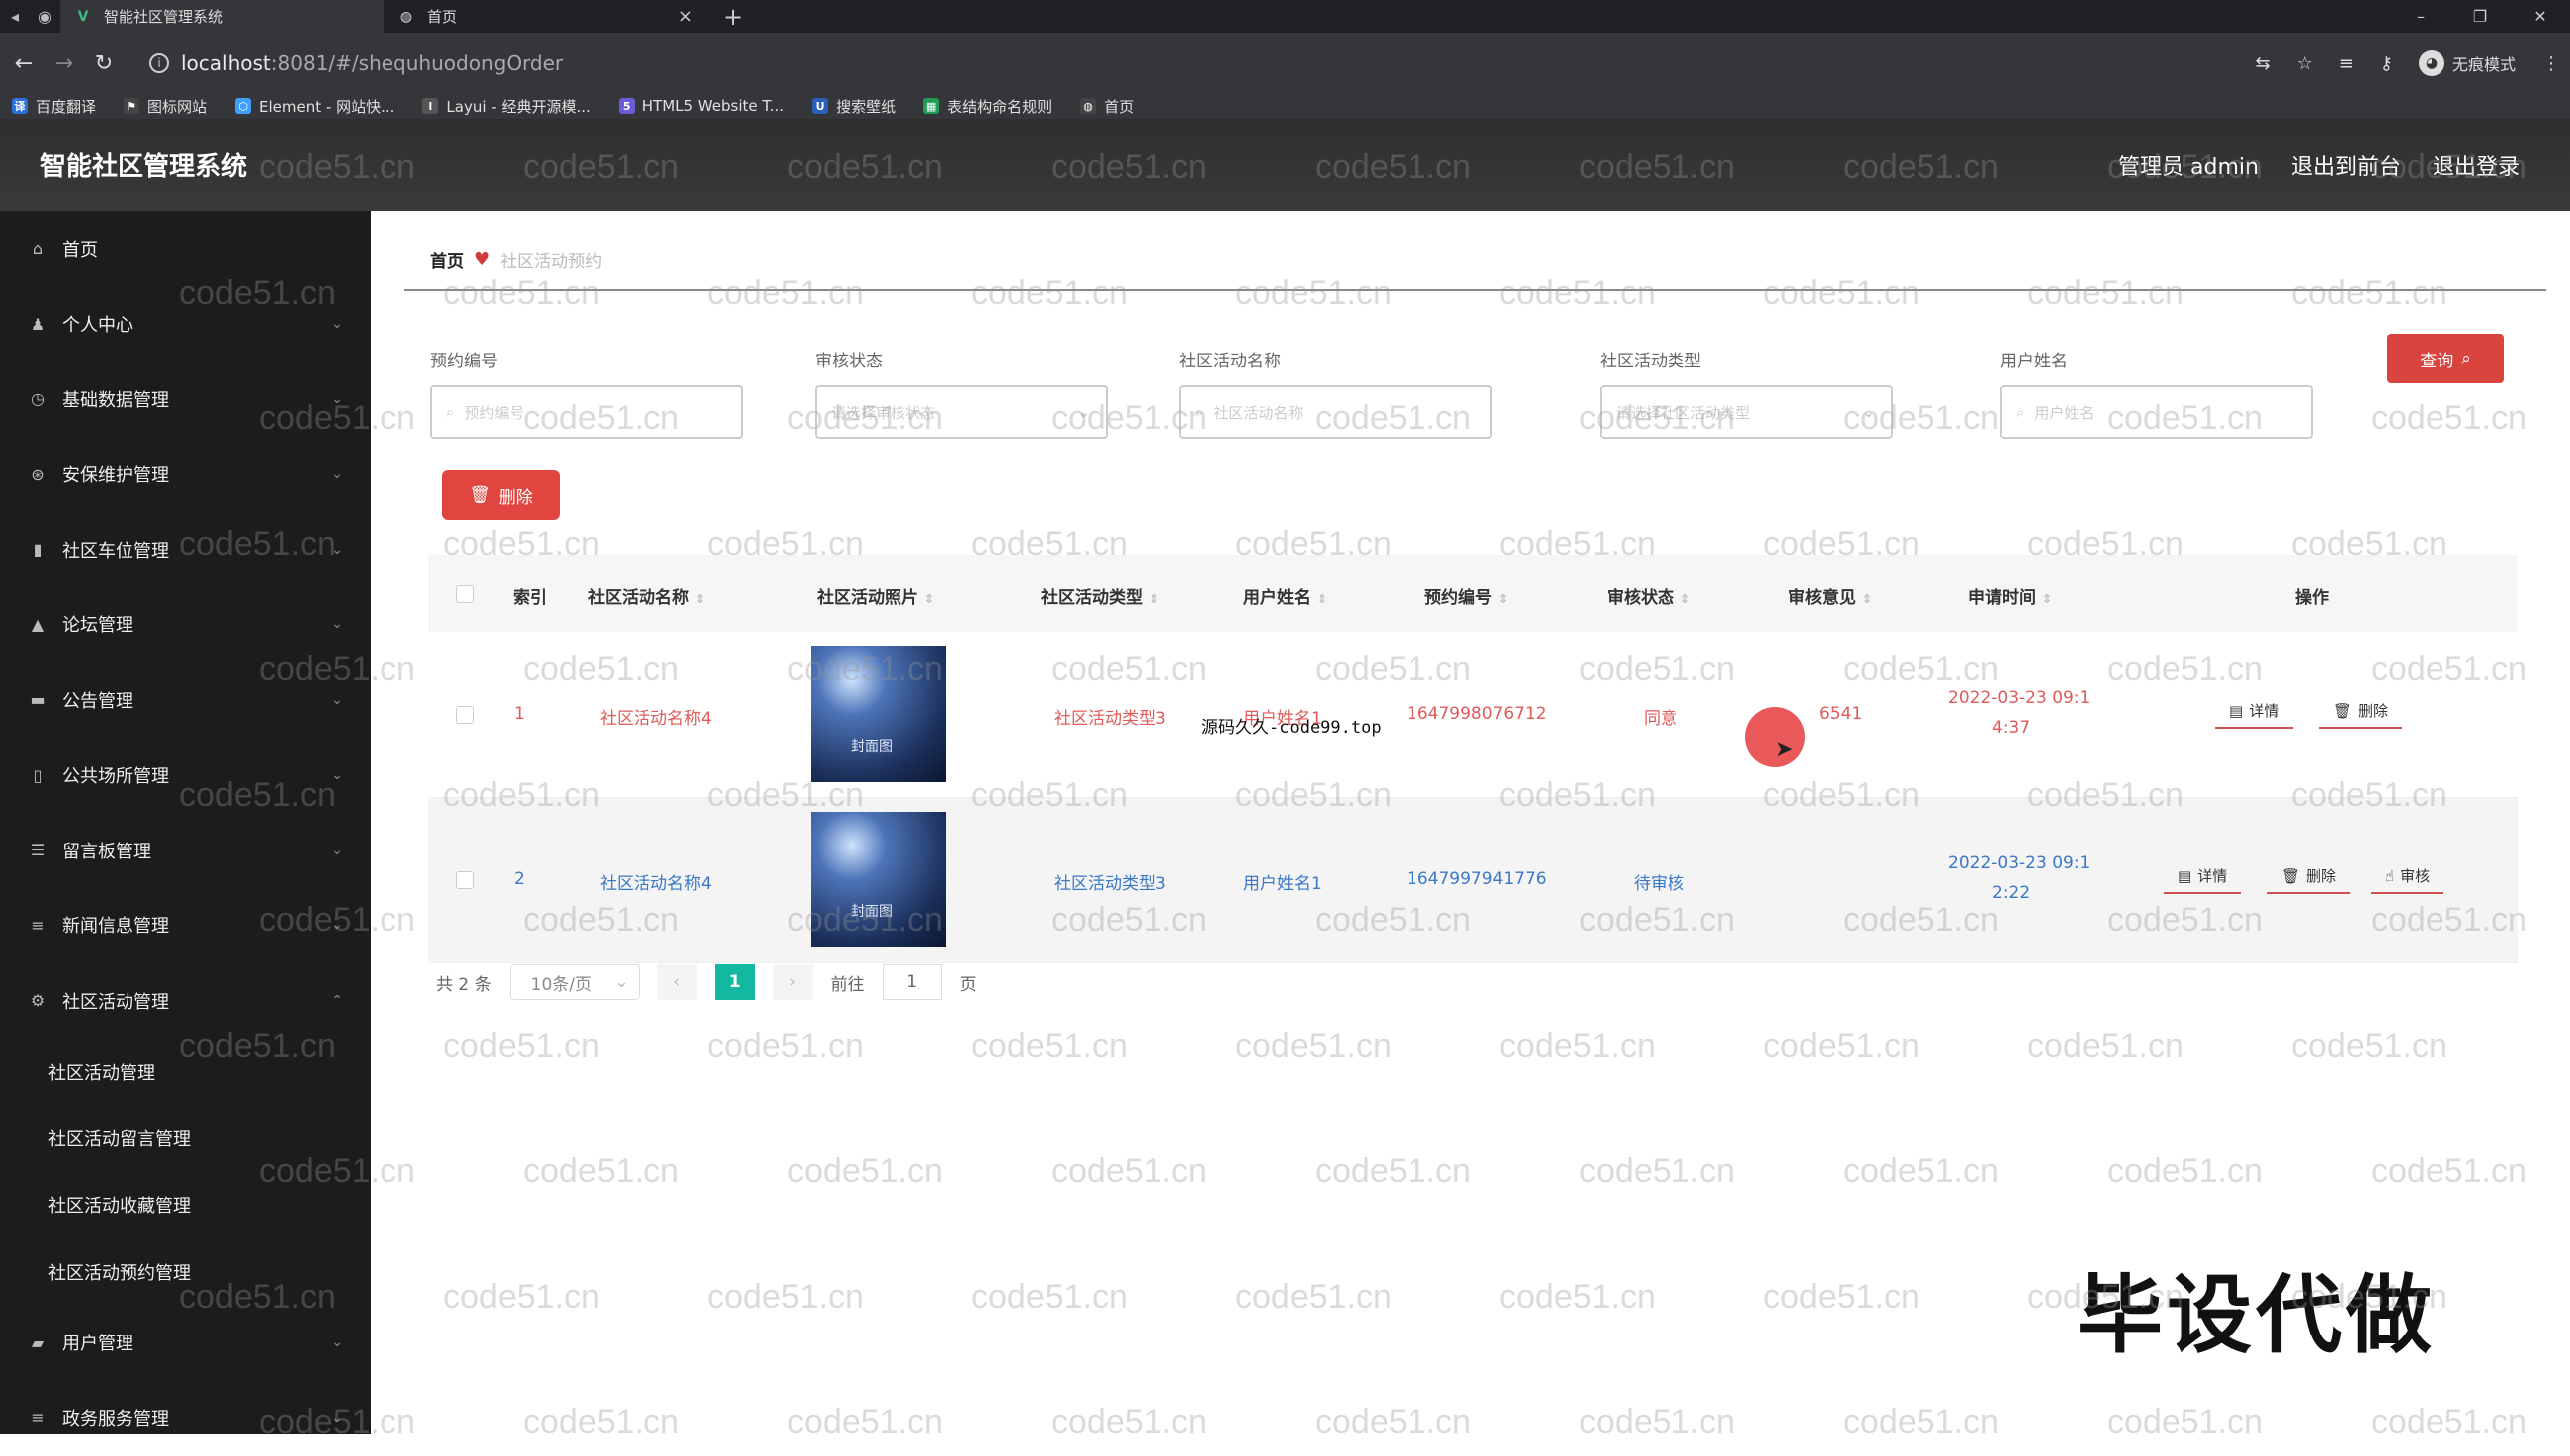  What do you see at coordinates (64, 63) in the screenshot?
I see `forward-icon: →` at bounding box center [64, 63].